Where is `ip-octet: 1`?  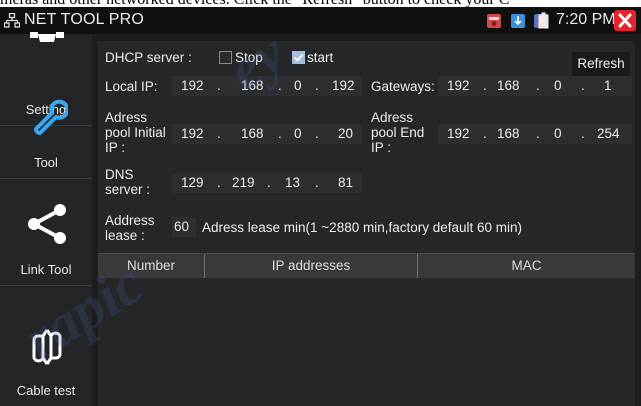 ip-octet: 1 is located at coordinates (608, 85).